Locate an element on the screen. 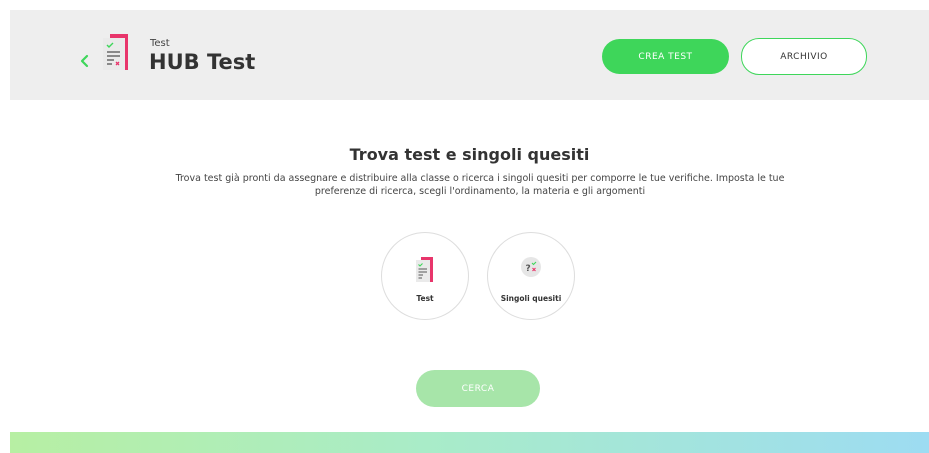  option-singoli-quesiti: ? Singoli quesiti is located at coordinates (531, 276).